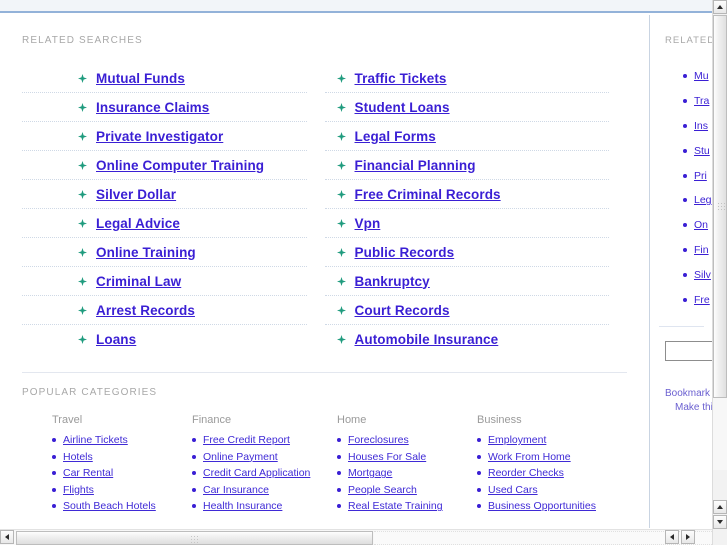 The height and width of the screenshot is (545, 727). What do you see at coordinates (719, 272) in the screenshot?
I see `vertical-scrollbar` at bounding box center [719, 272].